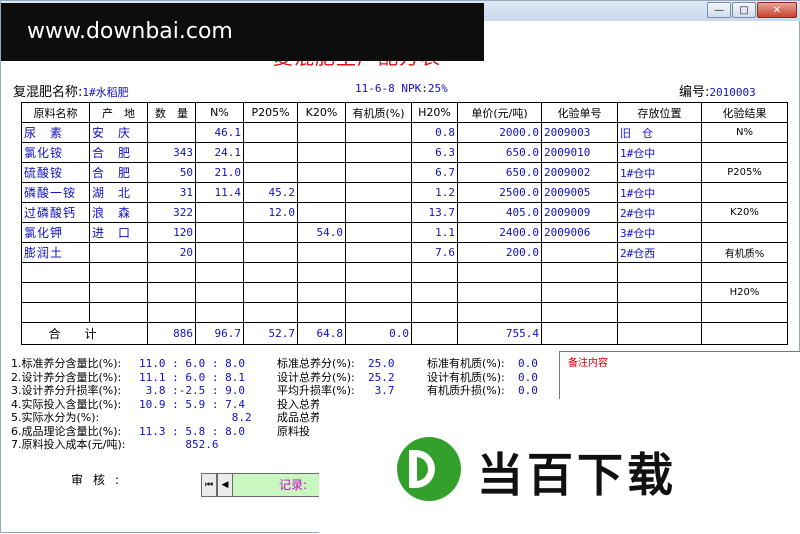 The image size is (800, 534). What do you see at coordinates (118, 152) in the screenshot?
I see `cell-place: 合 肥` at bounding box center [118, 152].